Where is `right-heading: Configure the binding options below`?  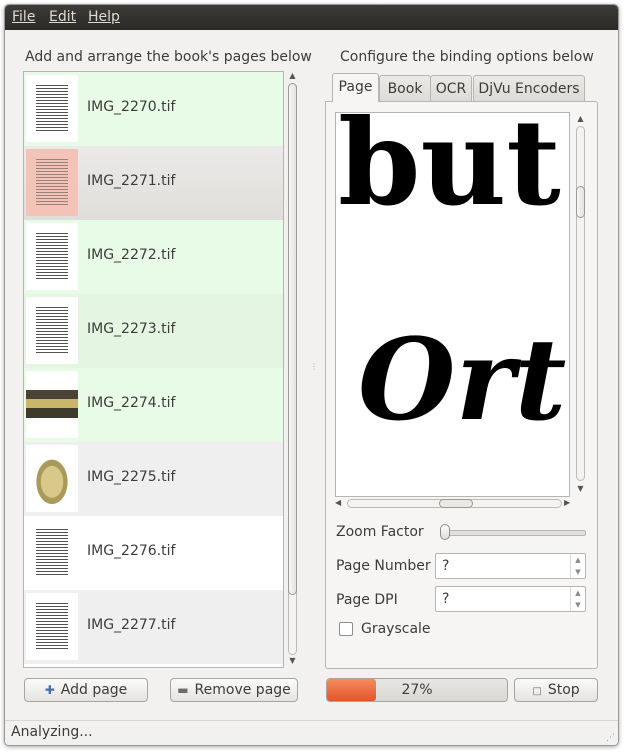
right-heading: Configure the binding options below is located at coordinates (467, 57).